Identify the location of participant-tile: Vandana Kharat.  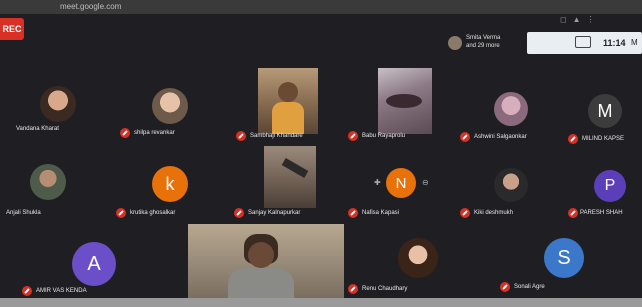
(67, 110).